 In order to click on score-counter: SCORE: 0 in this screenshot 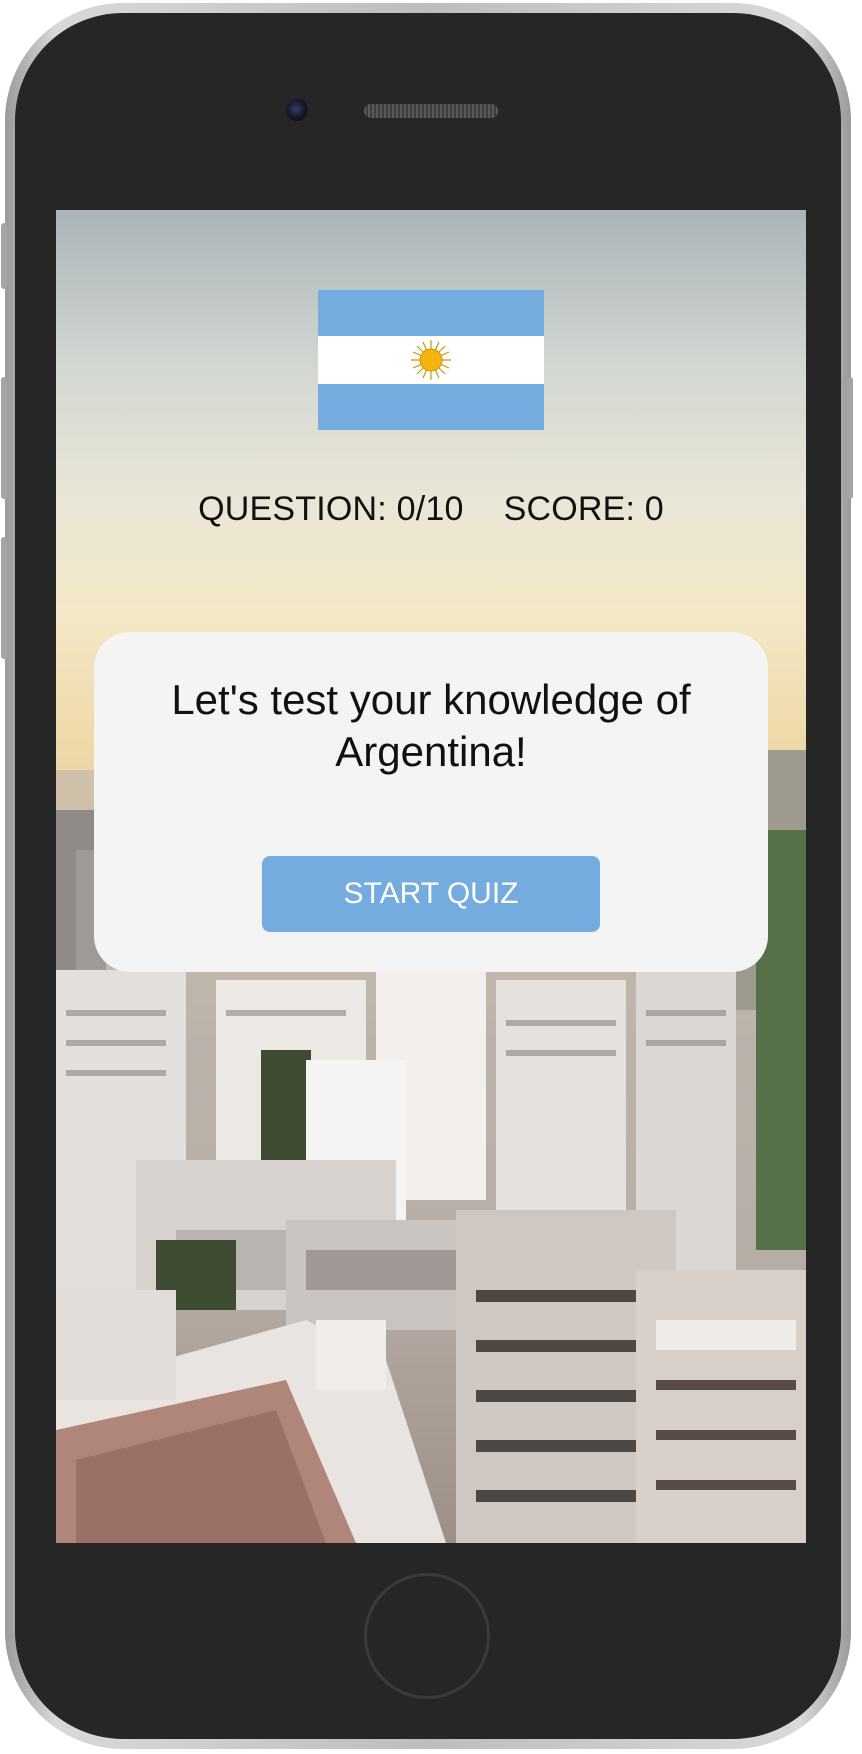, I will do `click(583, 509)`.